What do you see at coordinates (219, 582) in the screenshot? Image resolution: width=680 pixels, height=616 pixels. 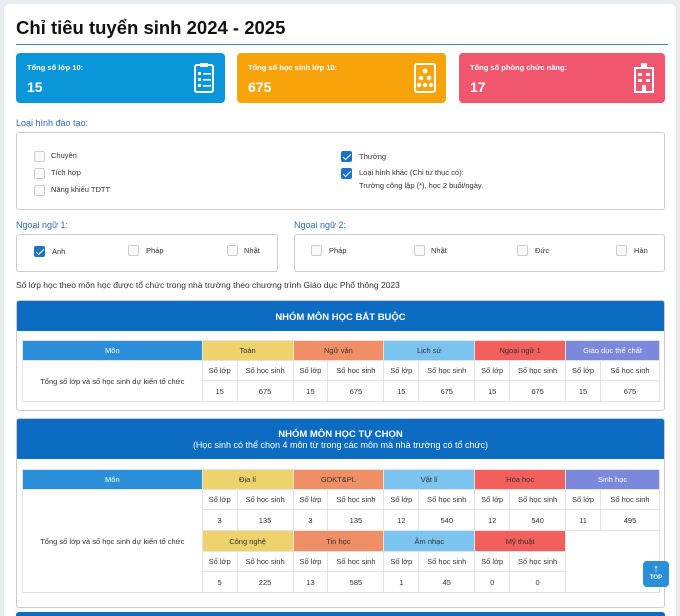 I see `cell-classes: 5` at bounding box center [219, 582].